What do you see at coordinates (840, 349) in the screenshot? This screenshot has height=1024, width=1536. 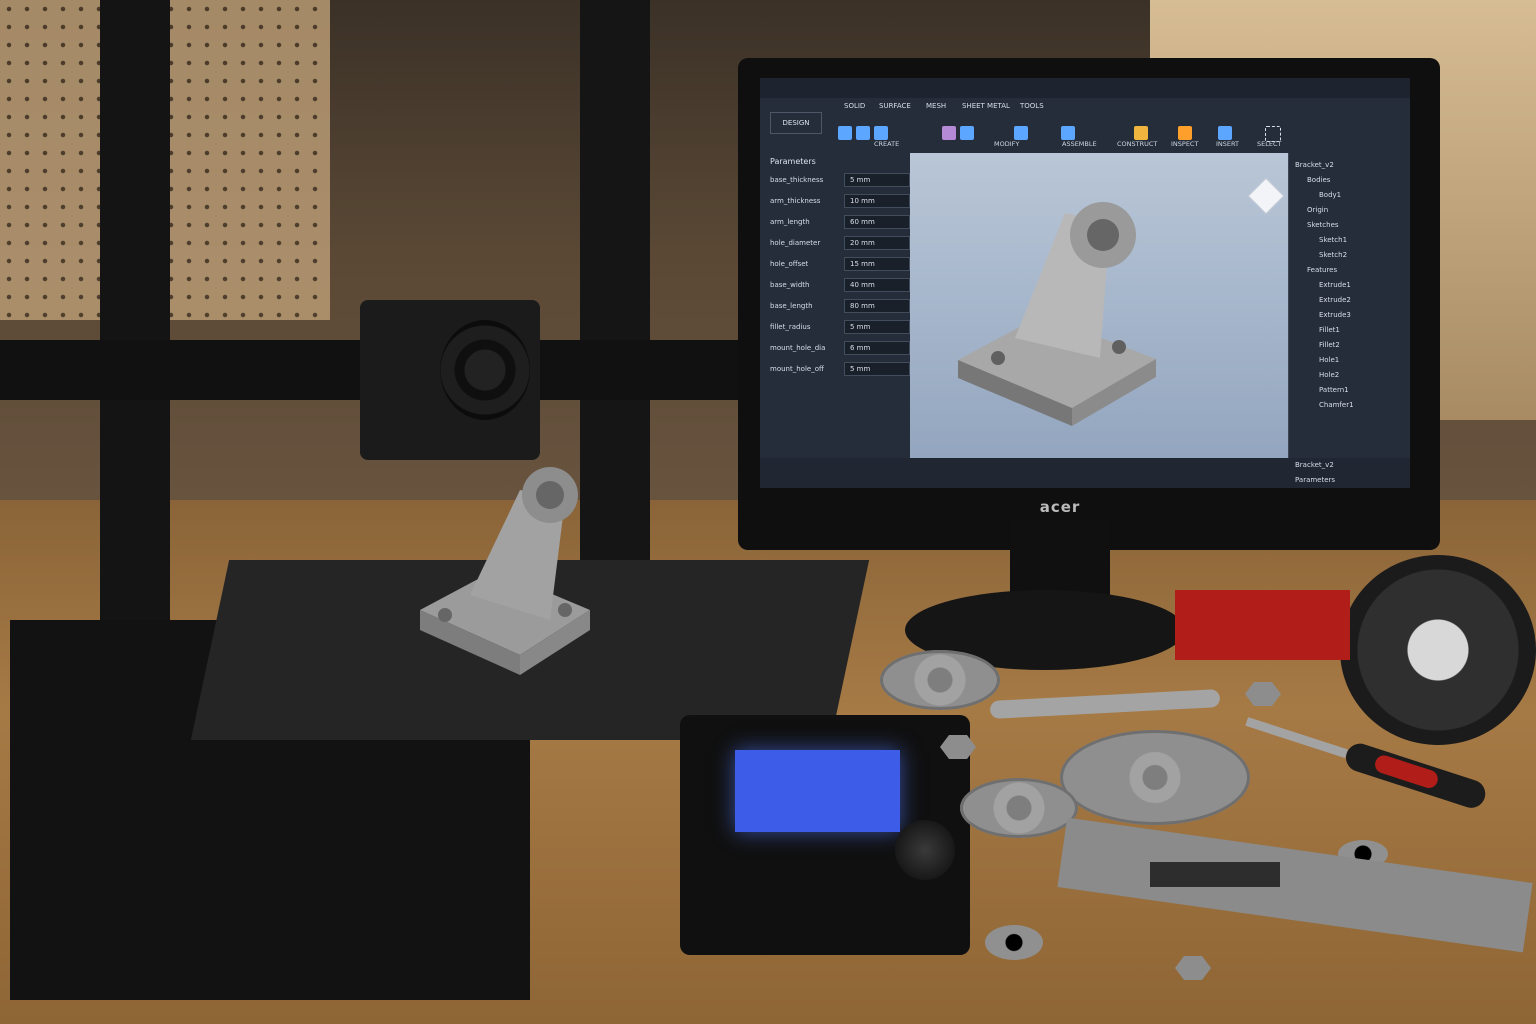 I see `parameter-row: mount_hole_dia 6 mm` at bounding box center [840, 349].